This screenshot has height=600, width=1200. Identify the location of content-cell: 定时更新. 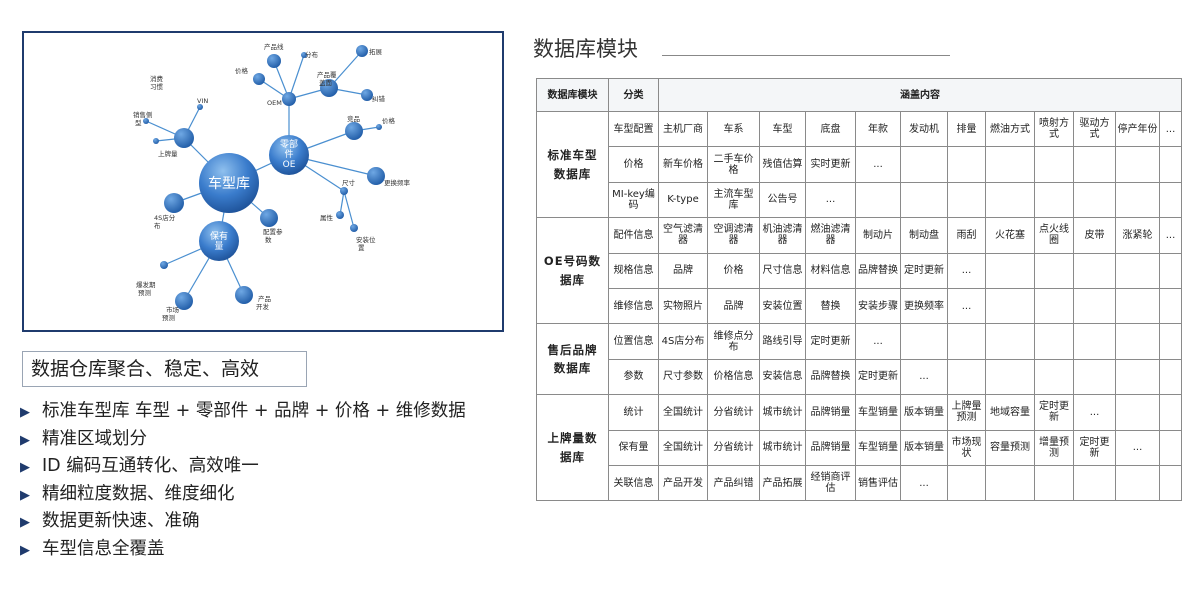
(830, 341).